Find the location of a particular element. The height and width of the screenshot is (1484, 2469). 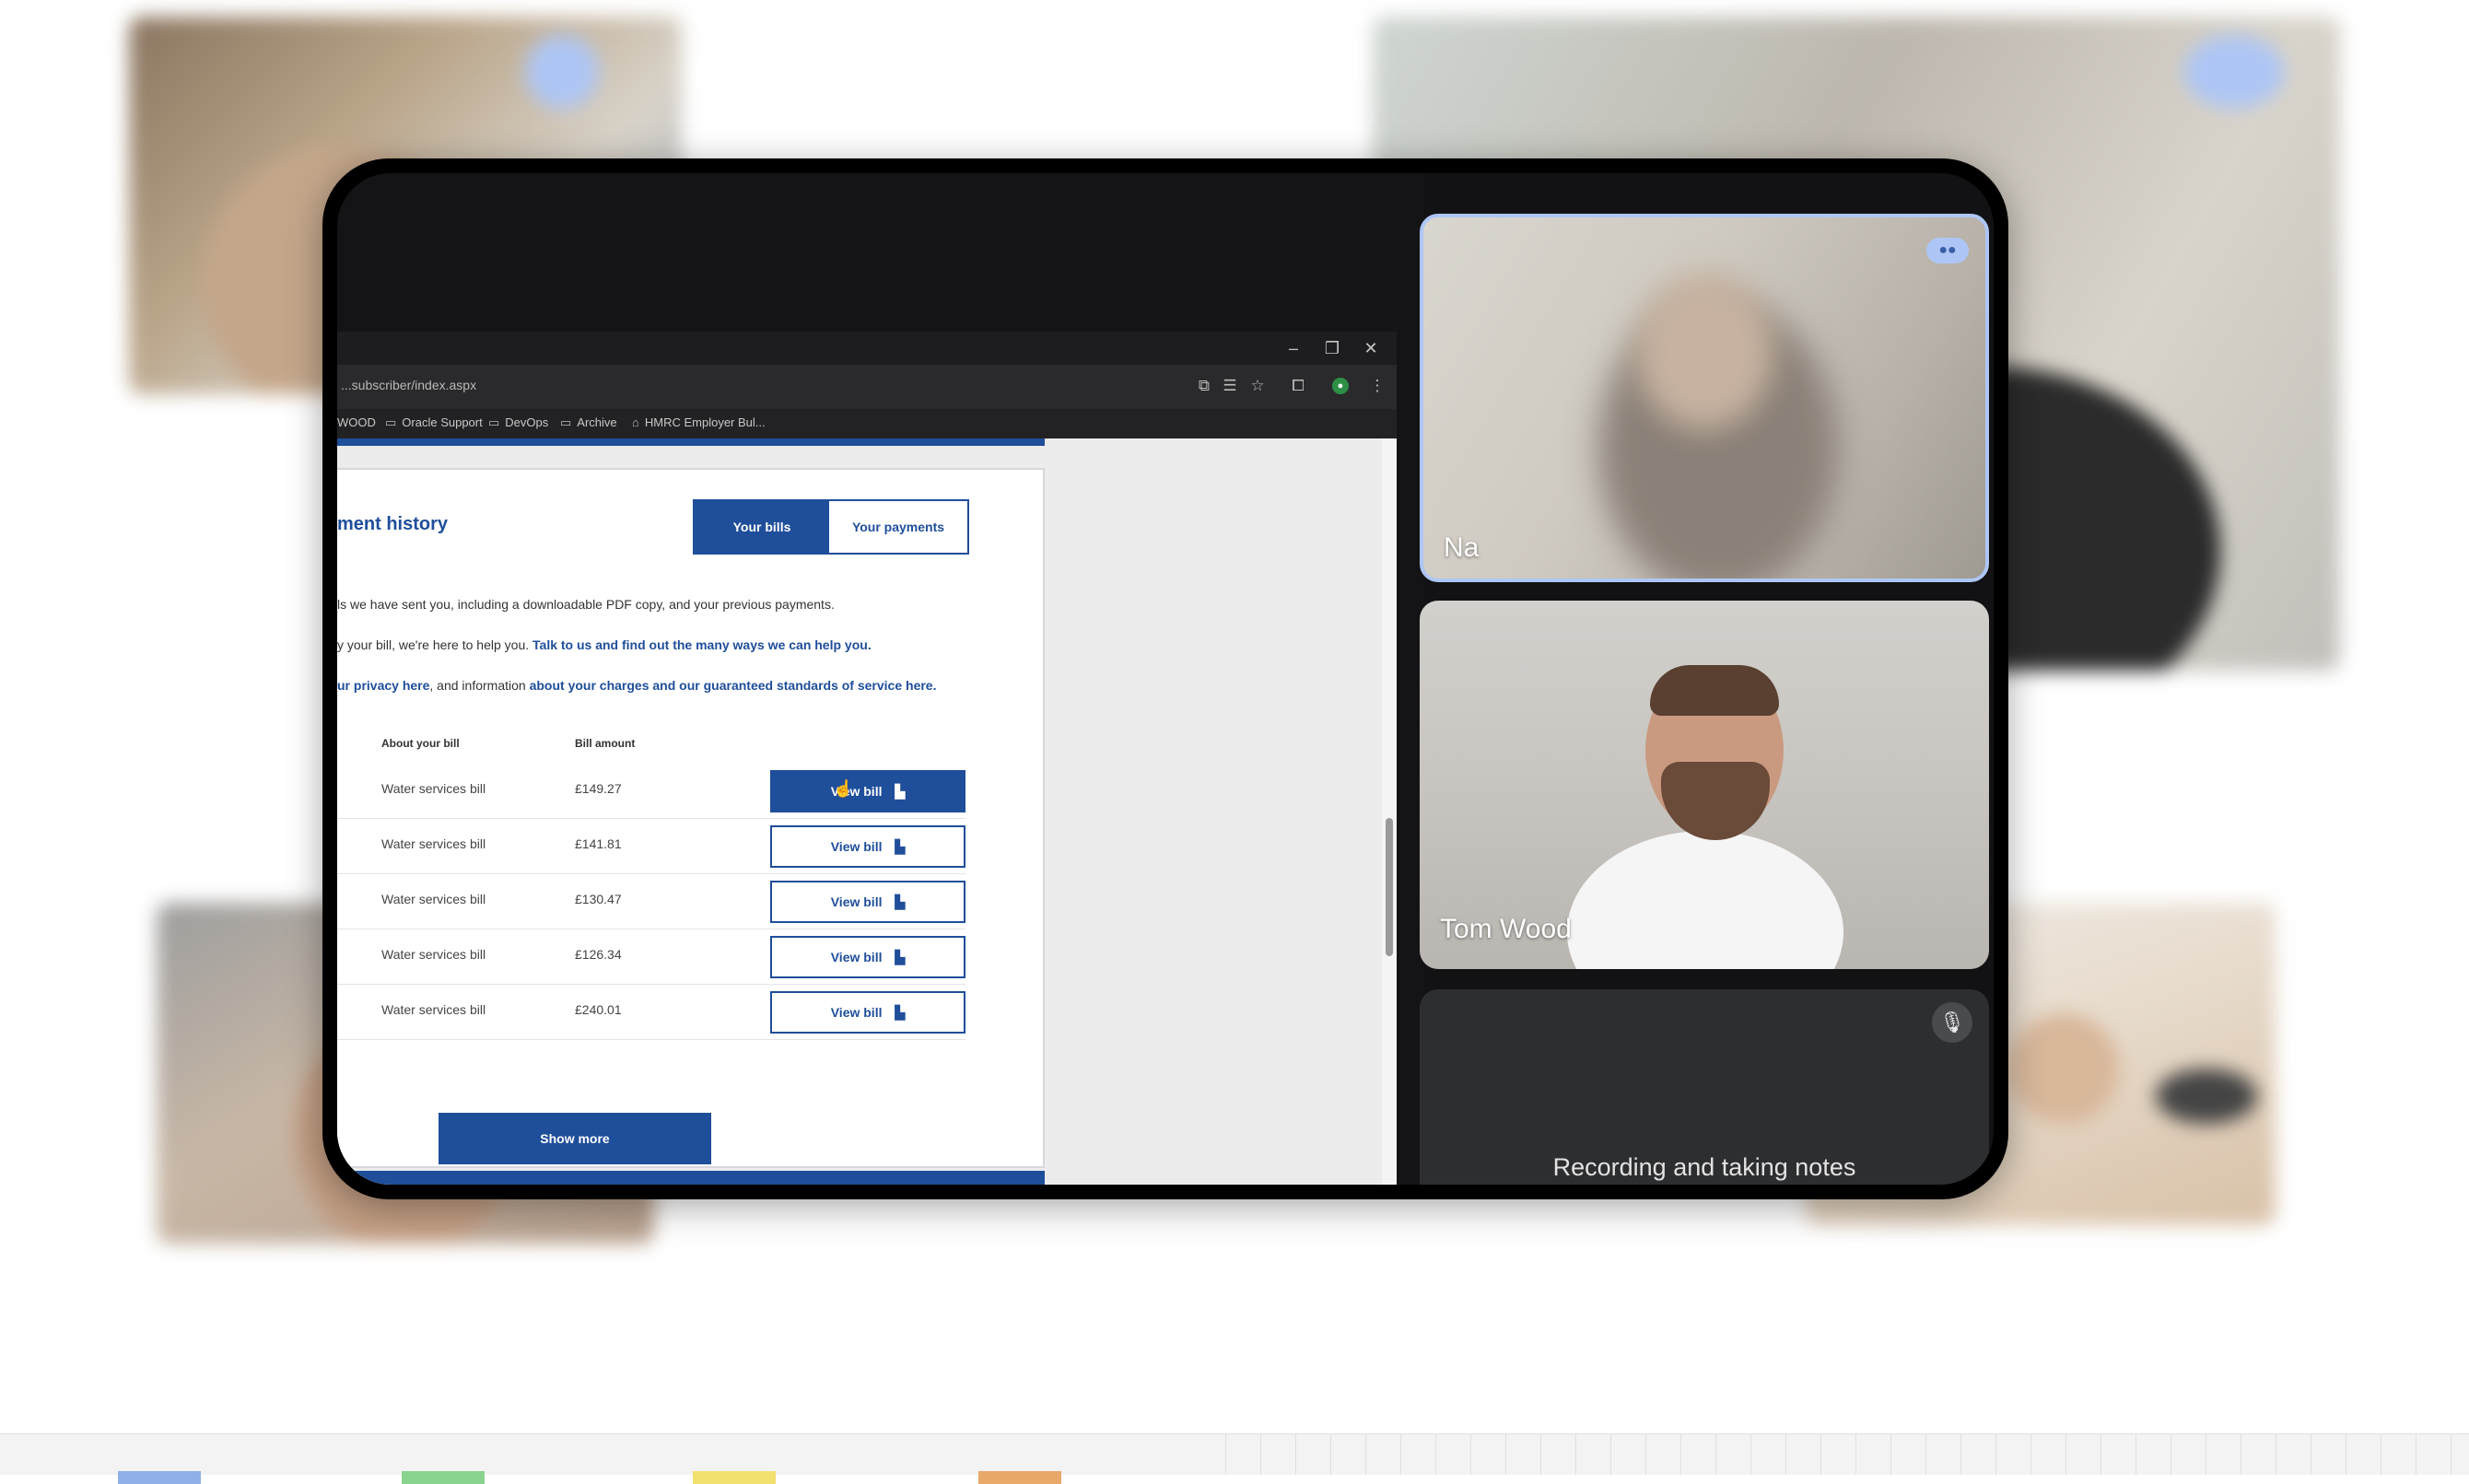

mouse-cursor-icon: ☝ is located at coordinates (843, 788).